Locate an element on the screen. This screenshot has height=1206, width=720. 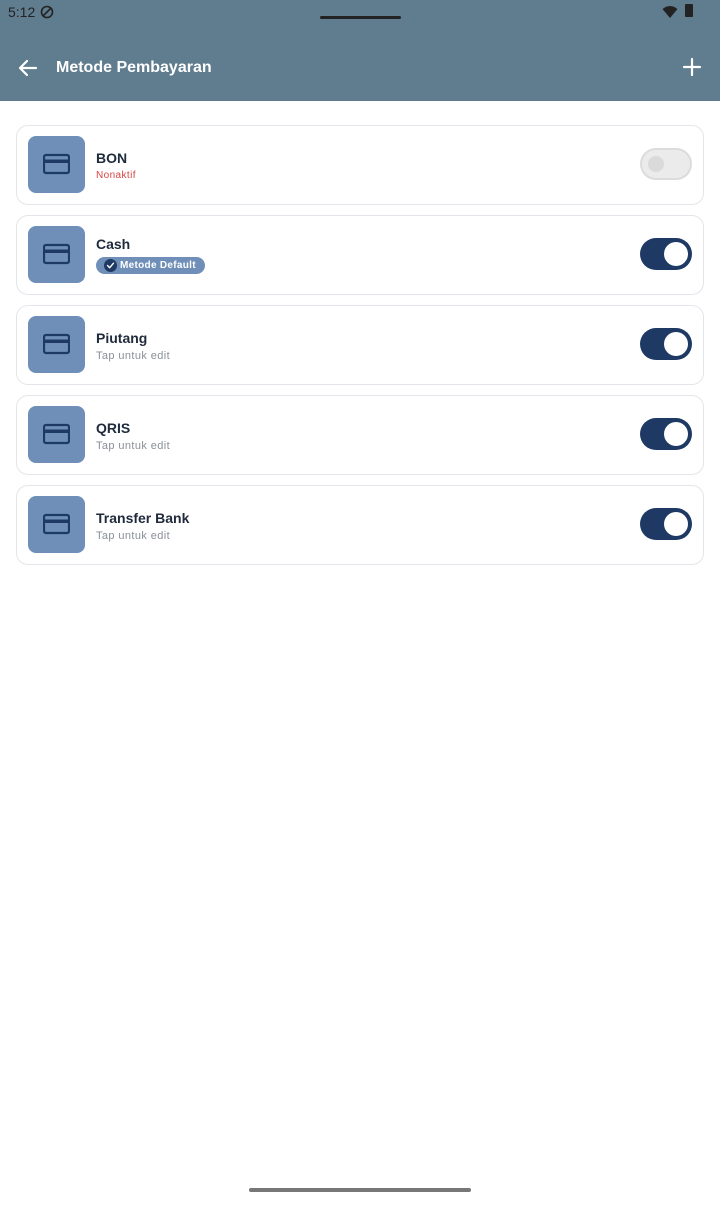
back-arrow-icon is located at coordinates (28, 68).